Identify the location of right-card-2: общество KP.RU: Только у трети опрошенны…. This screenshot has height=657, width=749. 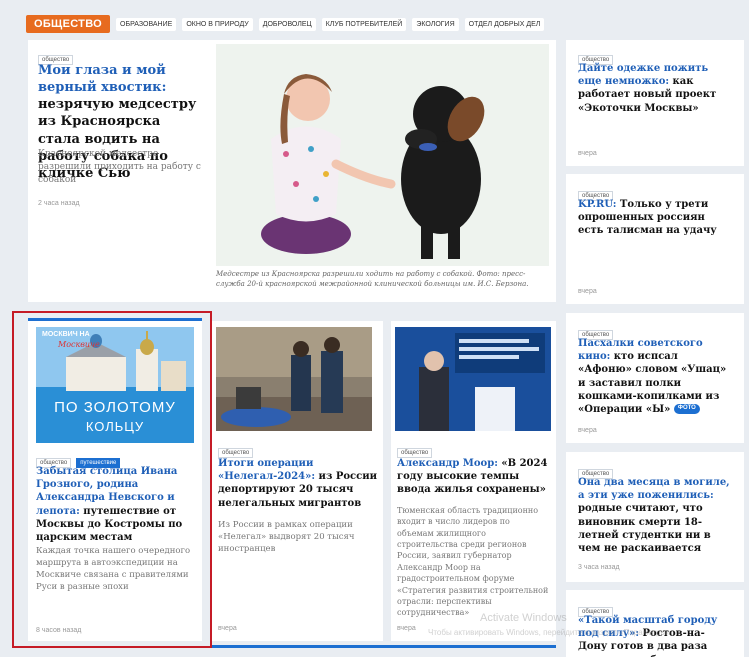
(655, 239).